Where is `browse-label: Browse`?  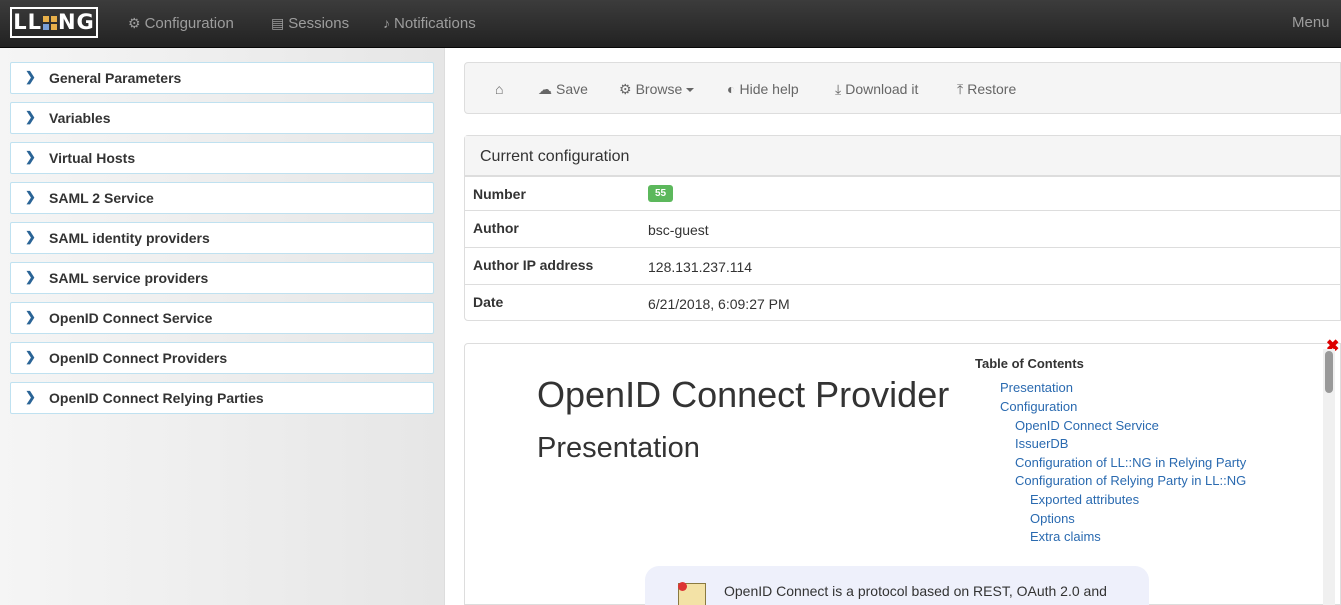 browse-label: Browse is located at coordinates (659, 89).